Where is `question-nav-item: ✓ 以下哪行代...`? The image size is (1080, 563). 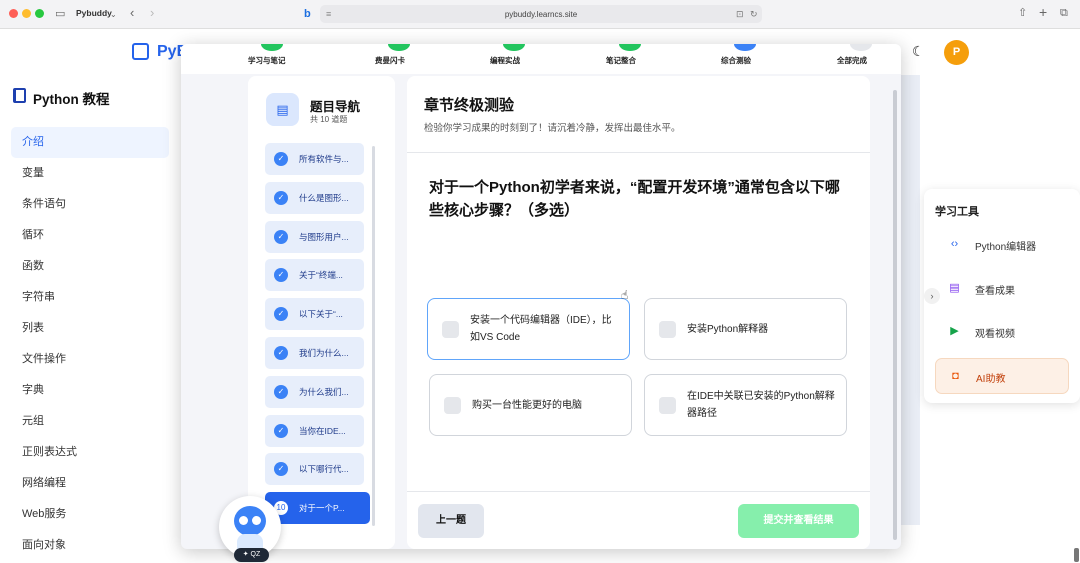 question-nav-item: ✓ 以下哪行代... is located at coordinates (314, 469).